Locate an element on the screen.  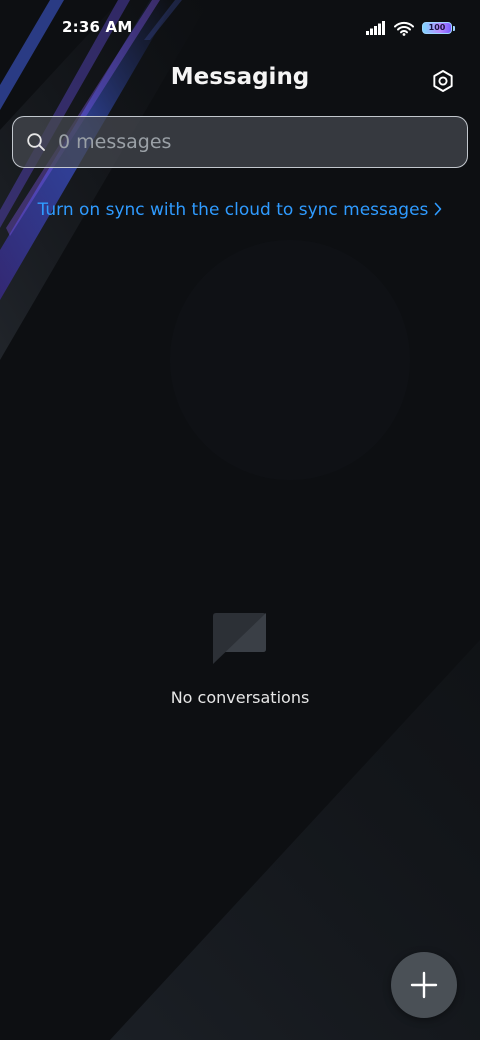
status-icons: 100 is located at coordinates (410, 28).